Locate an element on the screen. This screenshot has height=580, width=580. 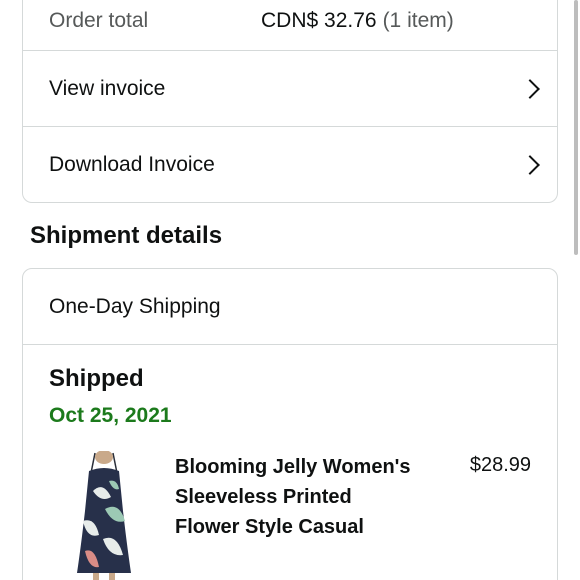
view-invoice-row: View invoice is located at coordinates (290, 88).